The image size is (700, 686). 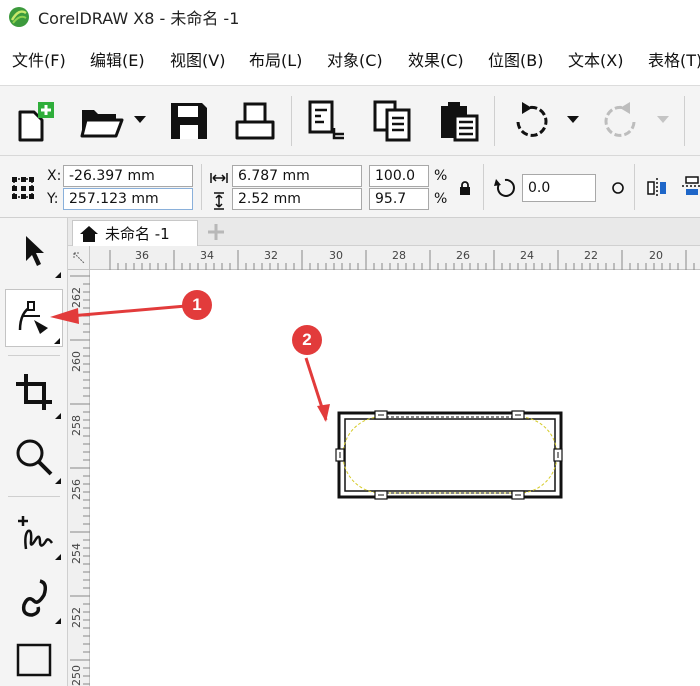 What do you see at coordinates (527, 255) in the screenshot?
I see `ruler-h-label: 24` at bounding box center [527, 255].